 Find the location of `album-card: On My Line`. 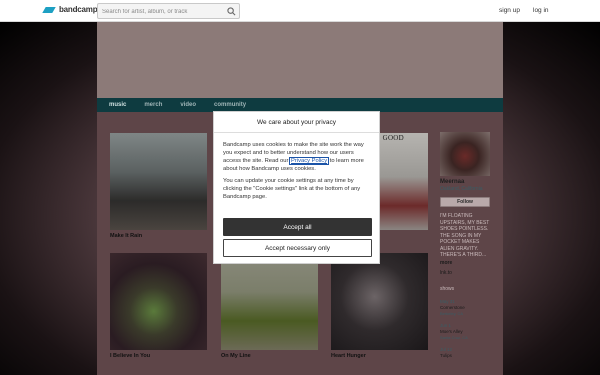

album-card: On My Line is located at coordinates (269, 306).